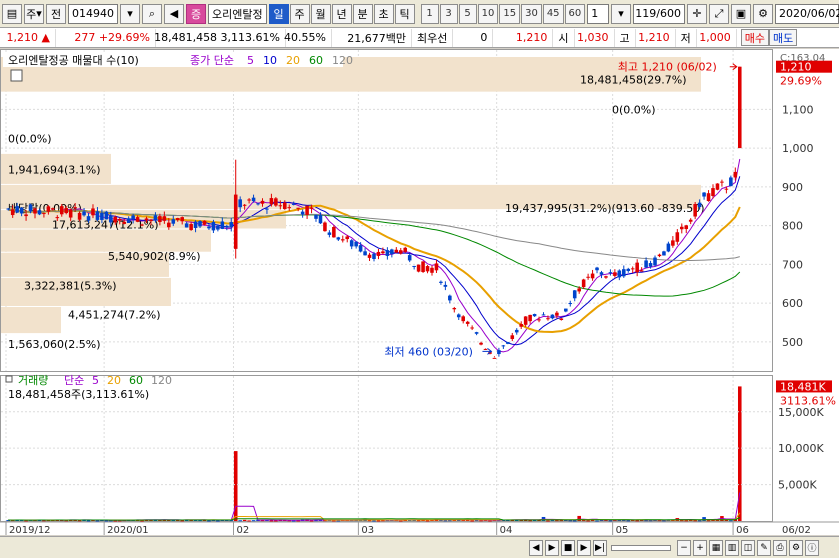 The height and width of the screenshot is (558, 839). What do you see at coordinates (807, 13) in the screenshot?
I see `date-input: 2020/06/02` at bounding box center [807, 13].